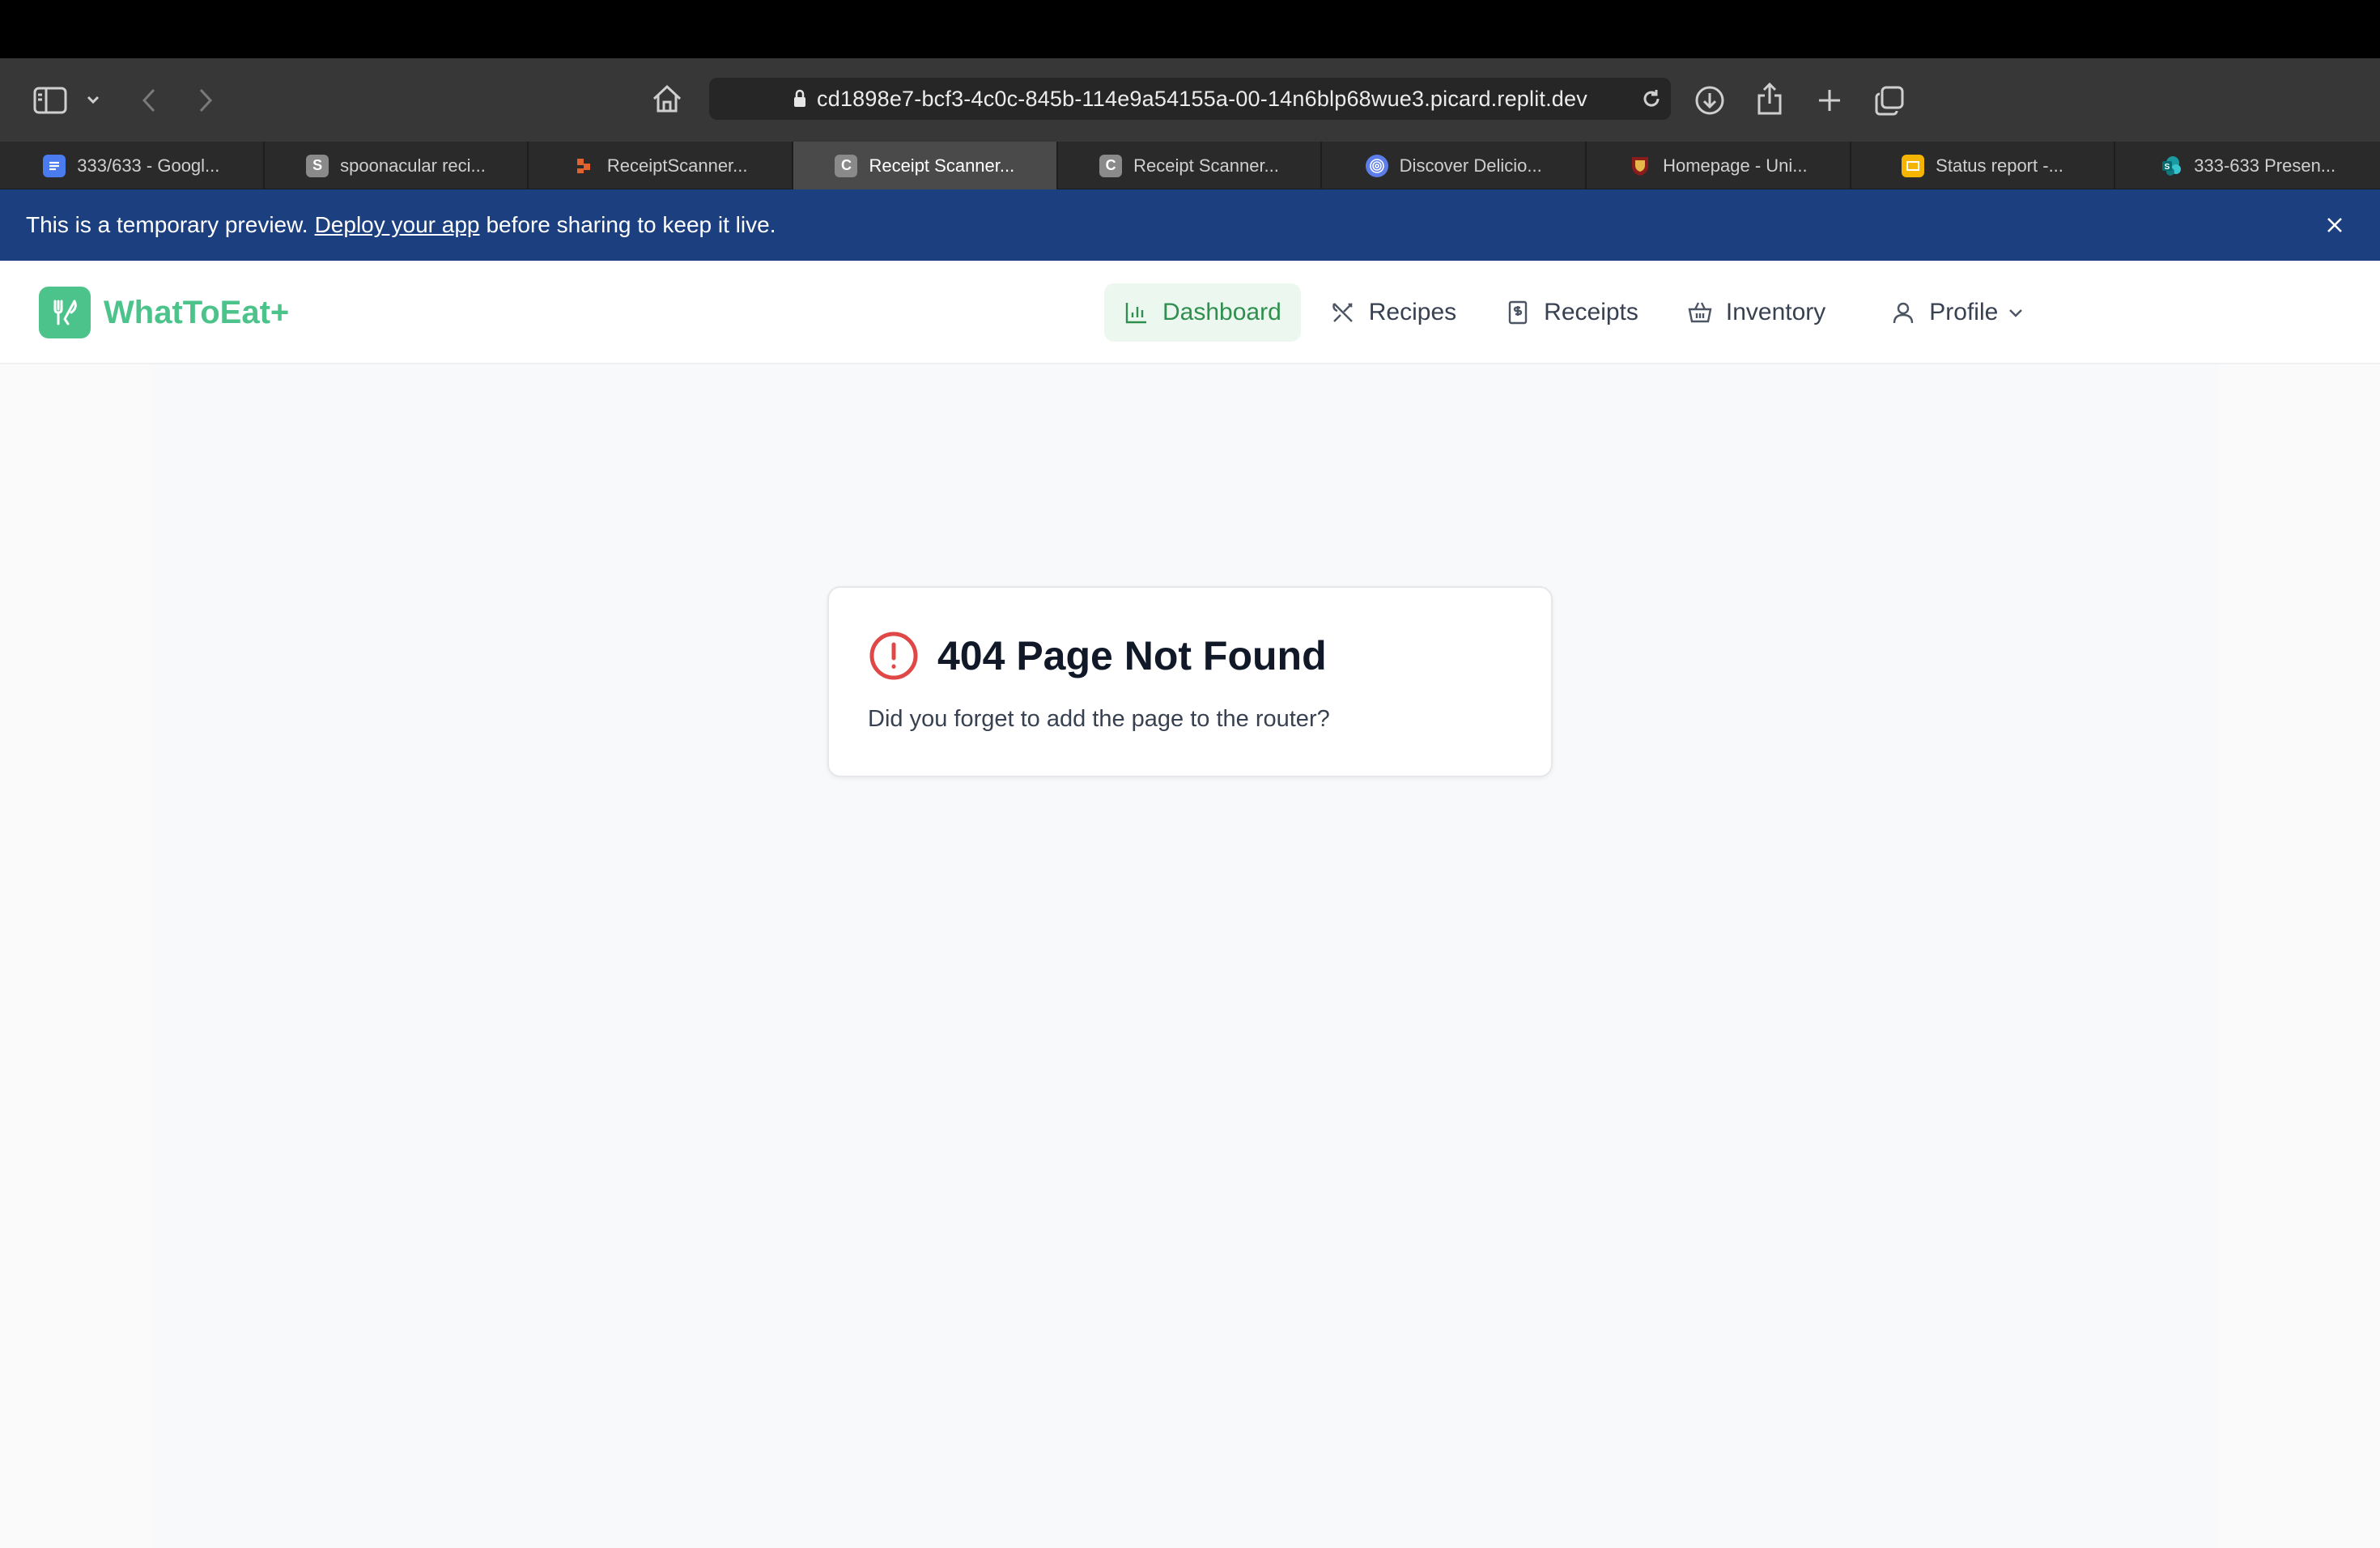 The height and width of the screenshot is (1548, 2380). Describe the element at coordinates (2171, 166) in the screenshot. I see `sharepoint-icon: S` at that location.